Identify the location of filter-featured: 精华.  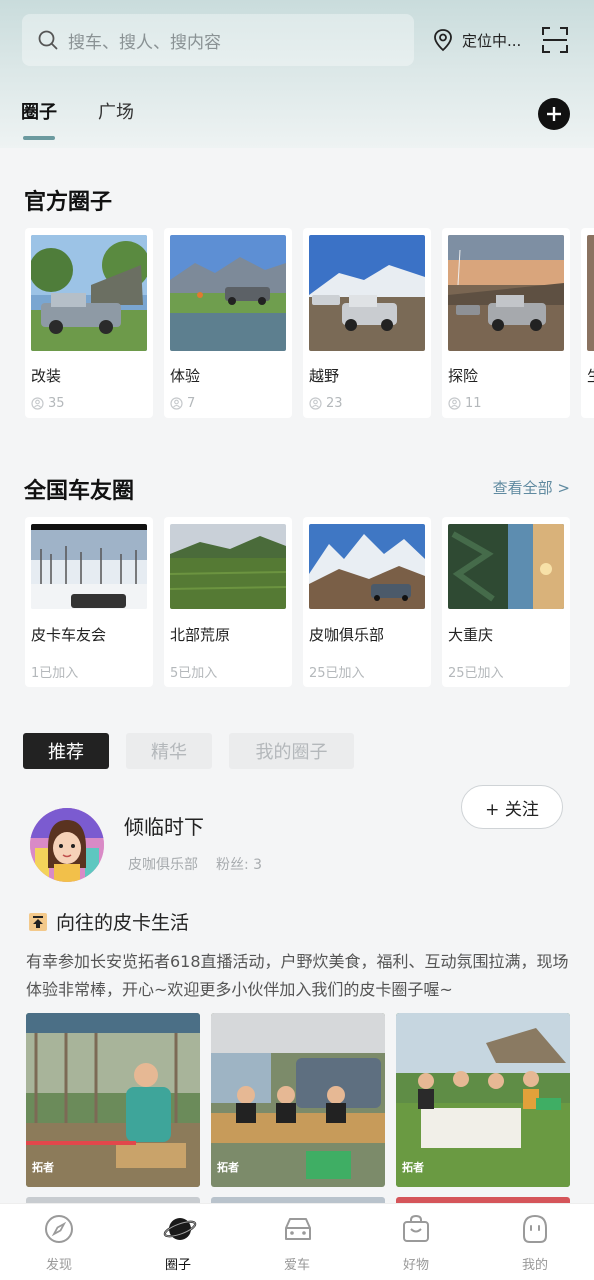
(169, 751).